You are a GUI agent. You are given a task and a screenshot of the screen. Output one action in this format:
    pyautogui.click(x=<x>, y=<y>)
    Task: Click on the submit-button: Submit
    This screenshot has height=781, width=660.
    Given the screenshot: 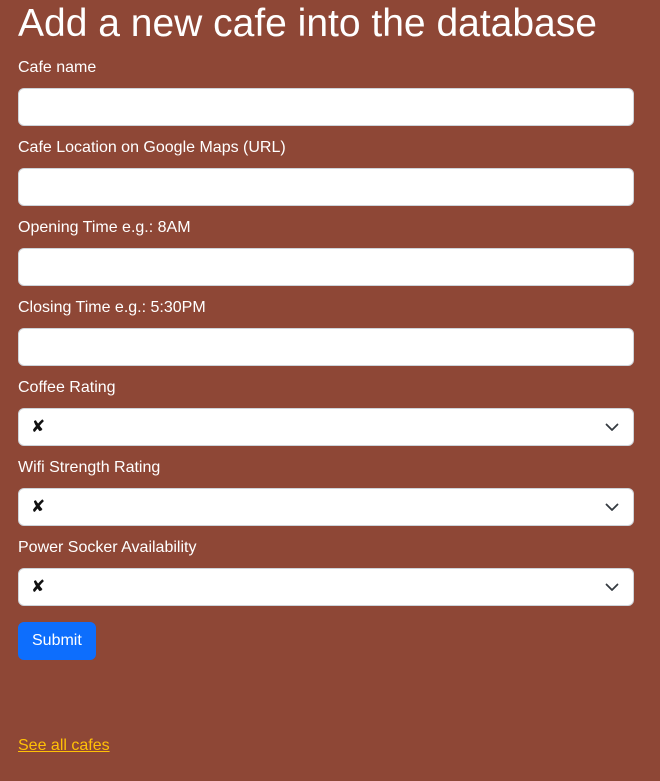 What is the action you would take?
    pyautogui.click(x=57, y=641)
    